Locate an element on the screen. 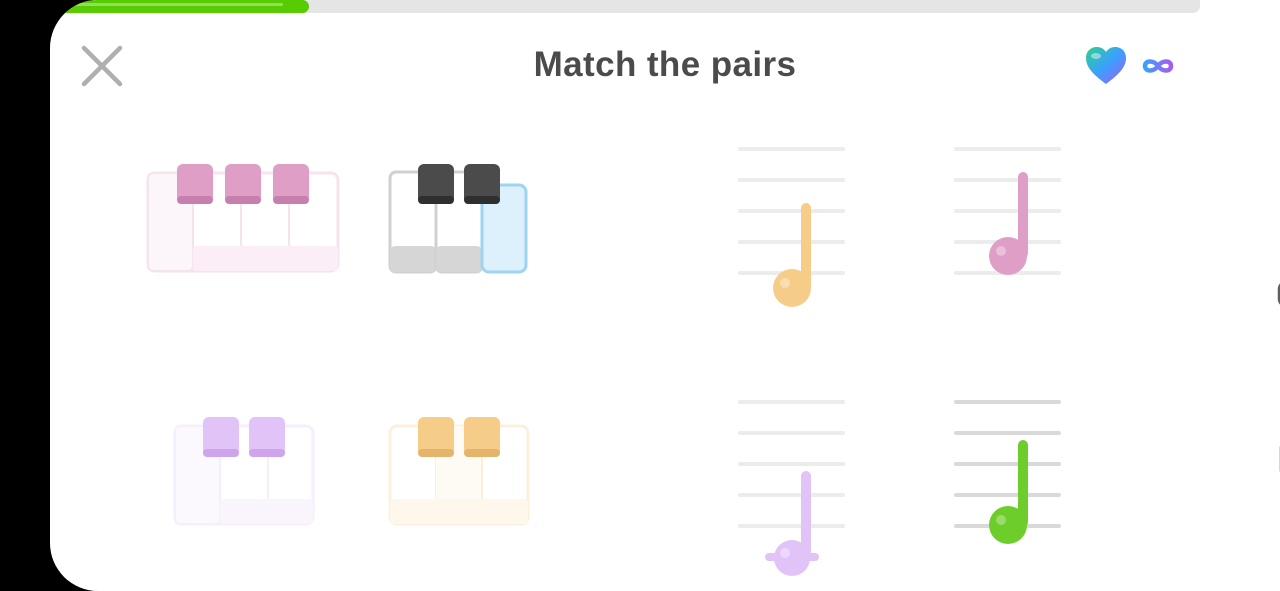 This screenshot has height=591, width=1280. progress-fill is located at coordinates (184, 6).